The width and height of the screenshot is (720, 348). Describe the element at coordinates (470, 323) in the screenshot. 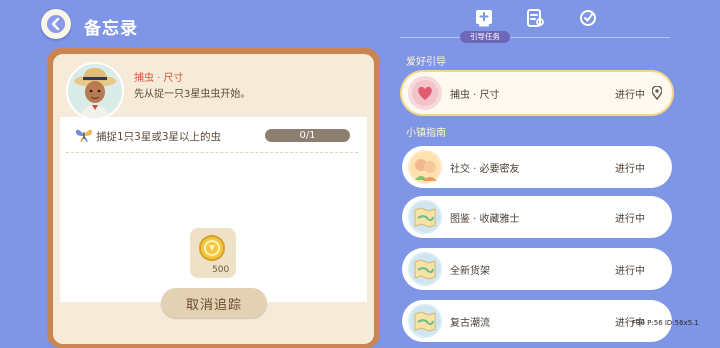

I see `task-item-label: 复古潮流` at that location.